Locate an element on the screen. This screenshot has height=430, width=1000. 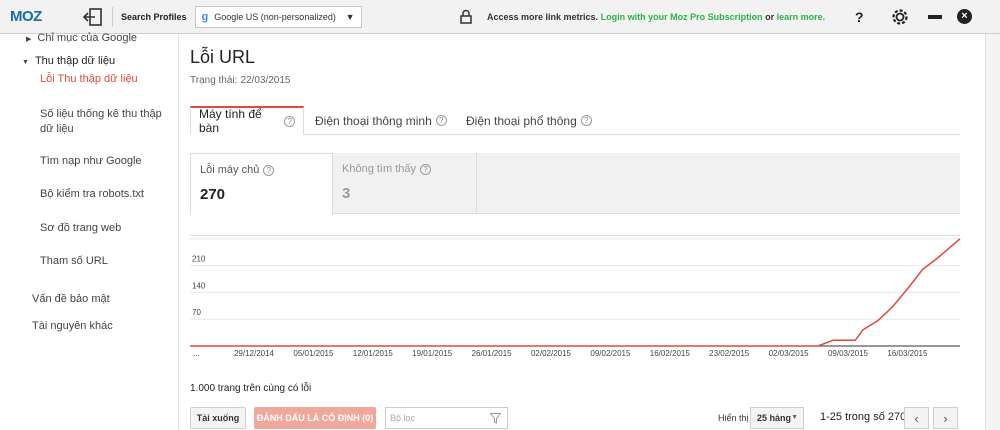
prev-page-button: ‹ is located at coordinates (916, 418).